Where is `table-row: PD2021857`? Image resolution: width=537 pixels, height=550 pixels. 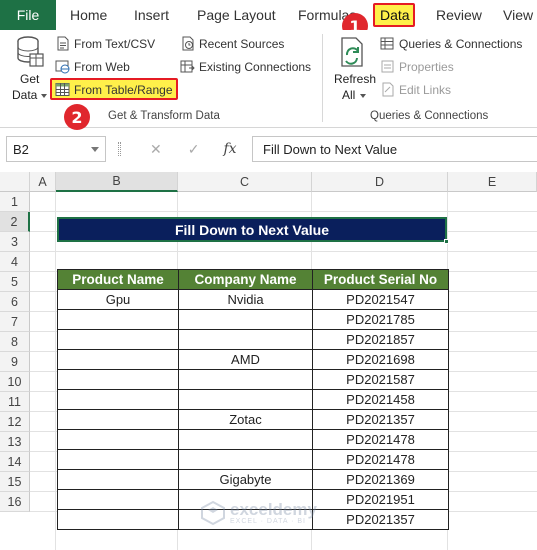 table-row: PD2021857 is located at coordinates (253, 339).